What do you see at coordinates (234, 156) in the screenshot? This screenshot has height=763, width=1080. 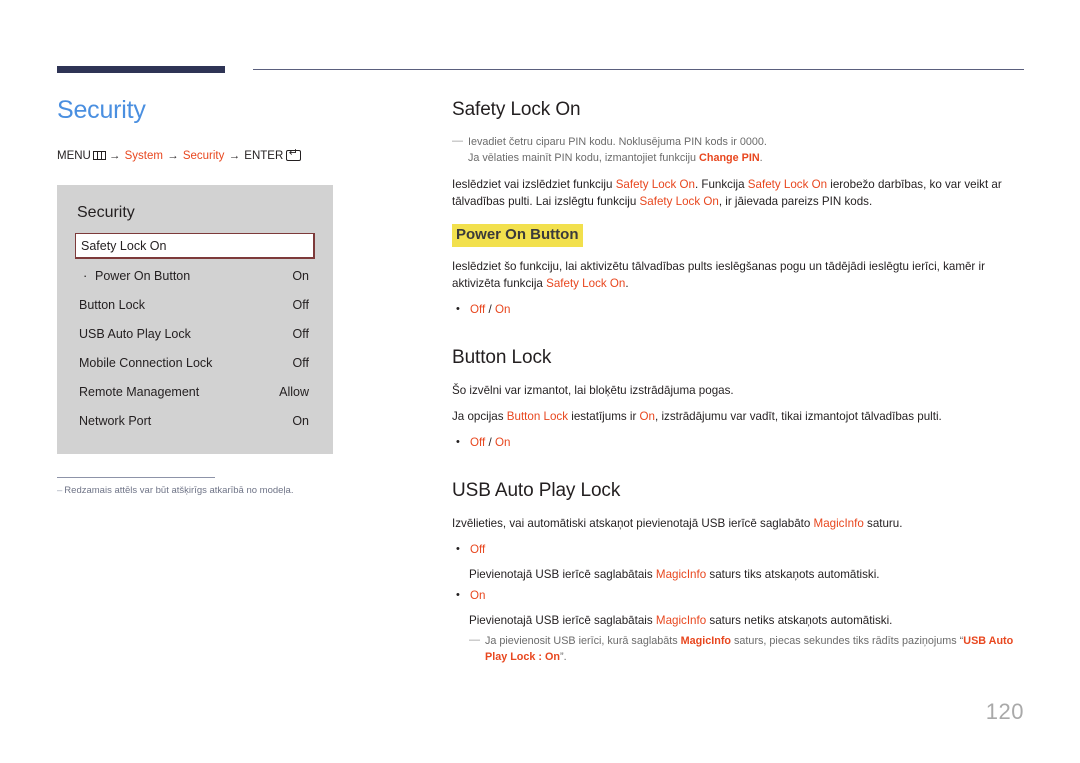 I see `breadcrumb-arrow-3: →` at bounding box center [234, 156].